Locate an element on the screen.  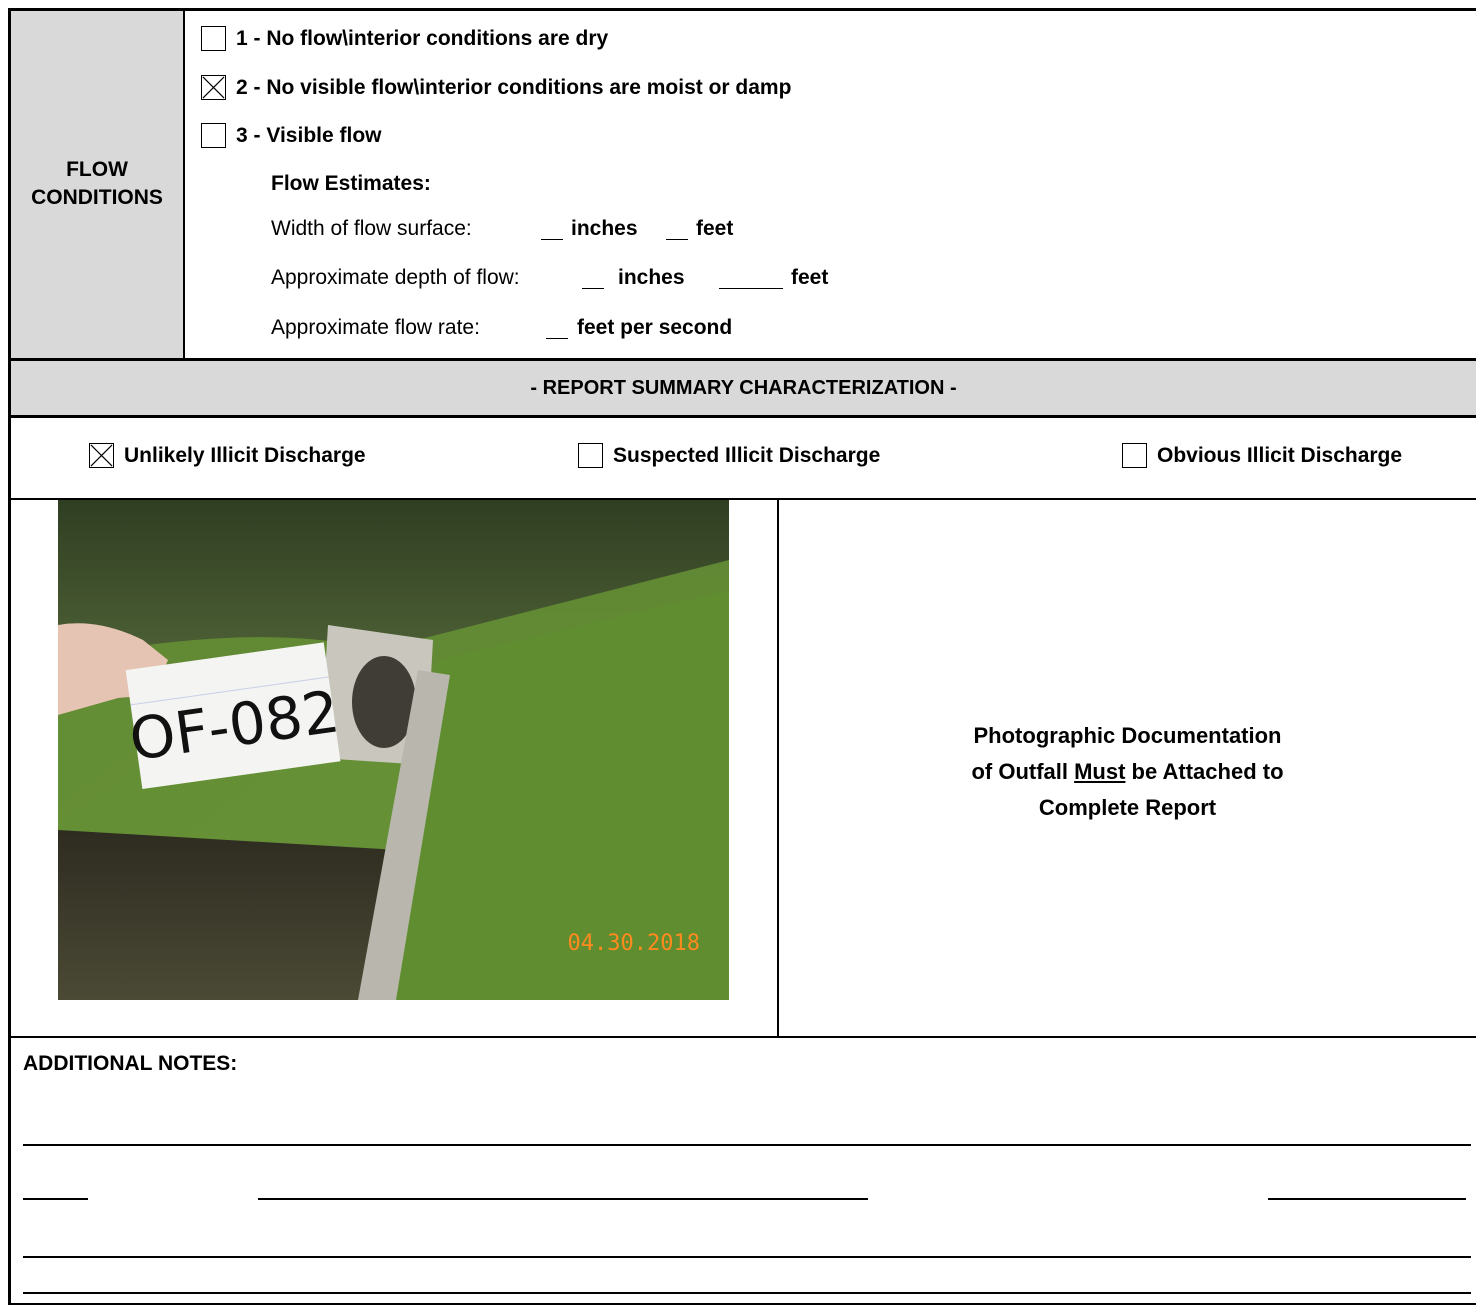
depth-of-flow-row: Approximate depth of flow: is located at coordinates (395, 278).